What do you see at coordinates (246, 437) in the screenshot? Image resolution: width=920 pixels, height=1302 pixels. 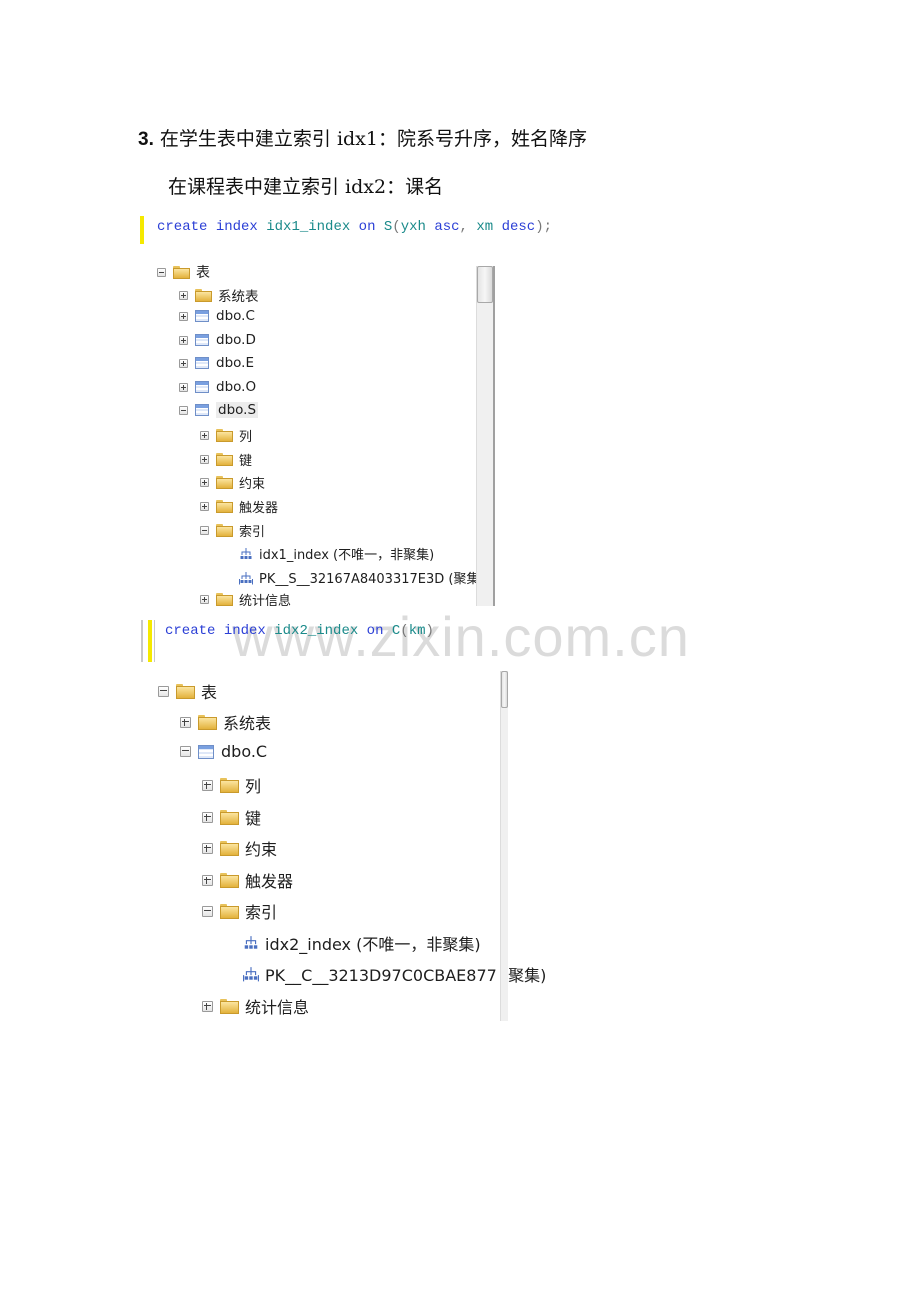 I see `tree-node-label: 列` at bounding box center [246, 437].